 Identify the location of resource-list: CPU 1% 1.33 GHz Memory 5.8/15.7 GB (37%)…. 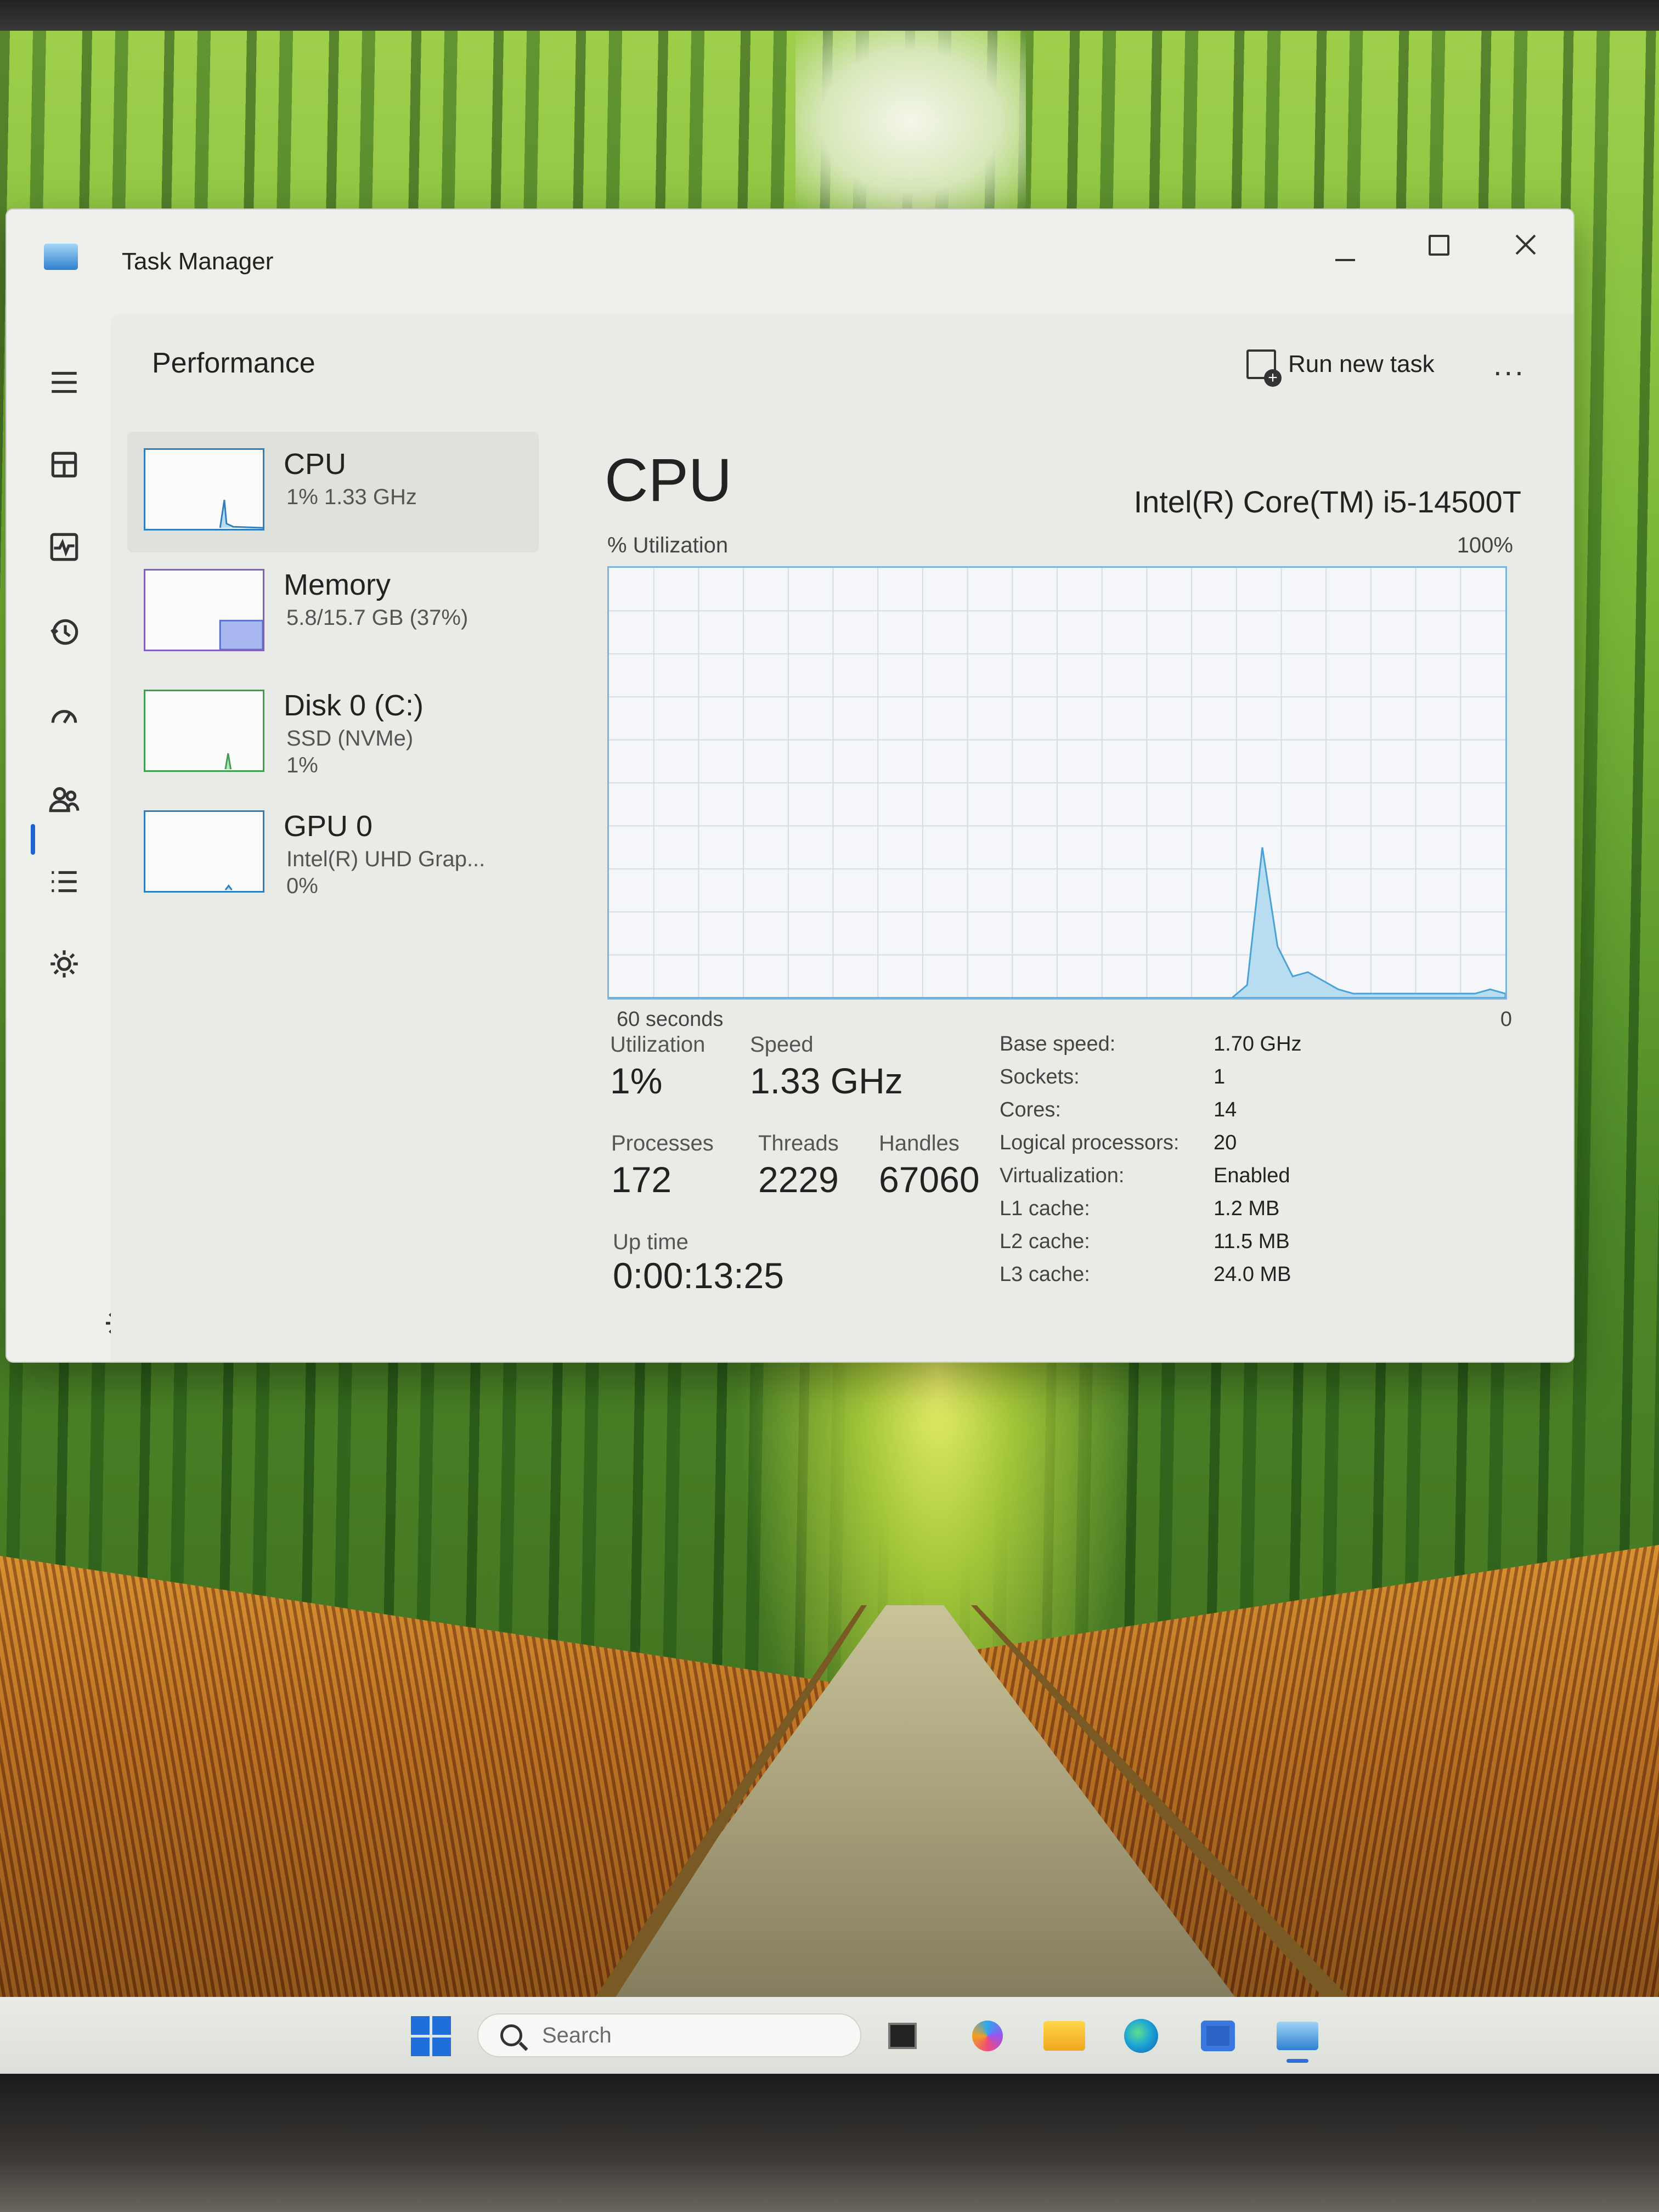
(333, 673).